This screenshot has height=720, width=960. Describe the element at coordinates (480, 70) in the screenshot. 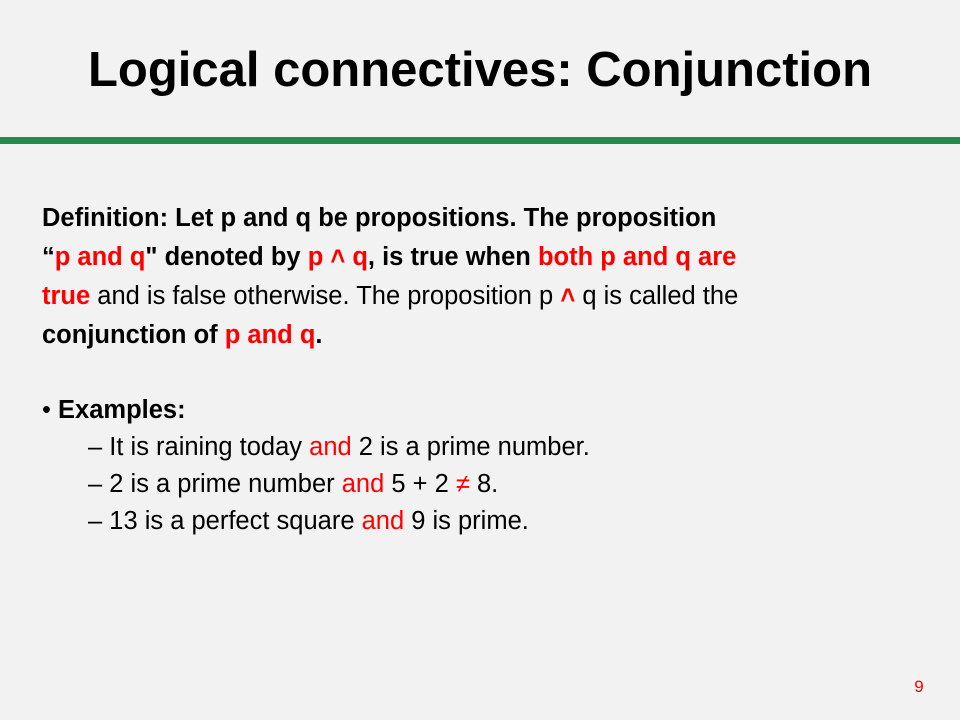

I see `slide-title: Logical connectives: Conjunction` at that location.